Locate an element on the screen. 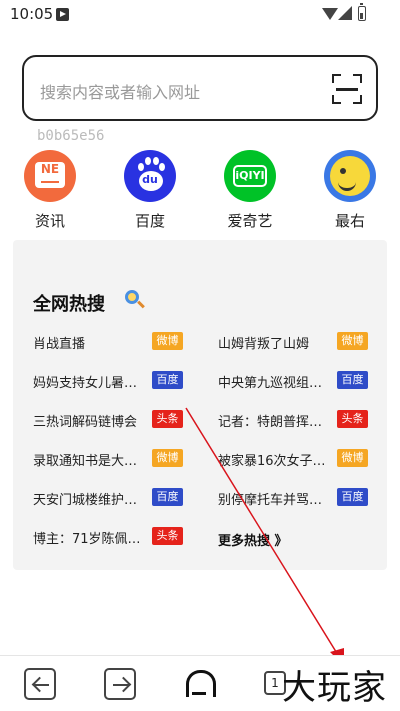 This screenshot has height=711, width=400. scan-icon is located at coordinates (347, 89).